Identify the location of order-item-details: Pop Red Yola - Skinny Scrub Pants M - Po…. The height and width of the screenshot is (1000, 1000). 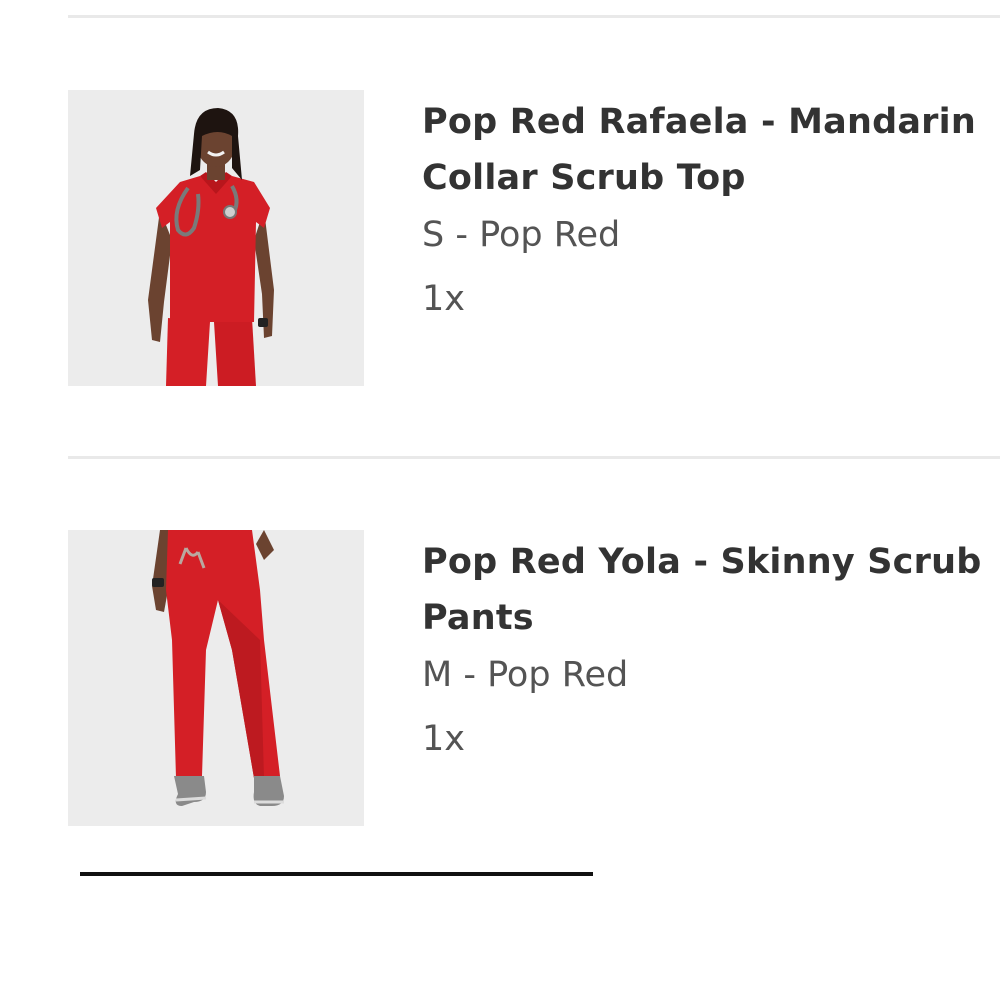
(711, 649).